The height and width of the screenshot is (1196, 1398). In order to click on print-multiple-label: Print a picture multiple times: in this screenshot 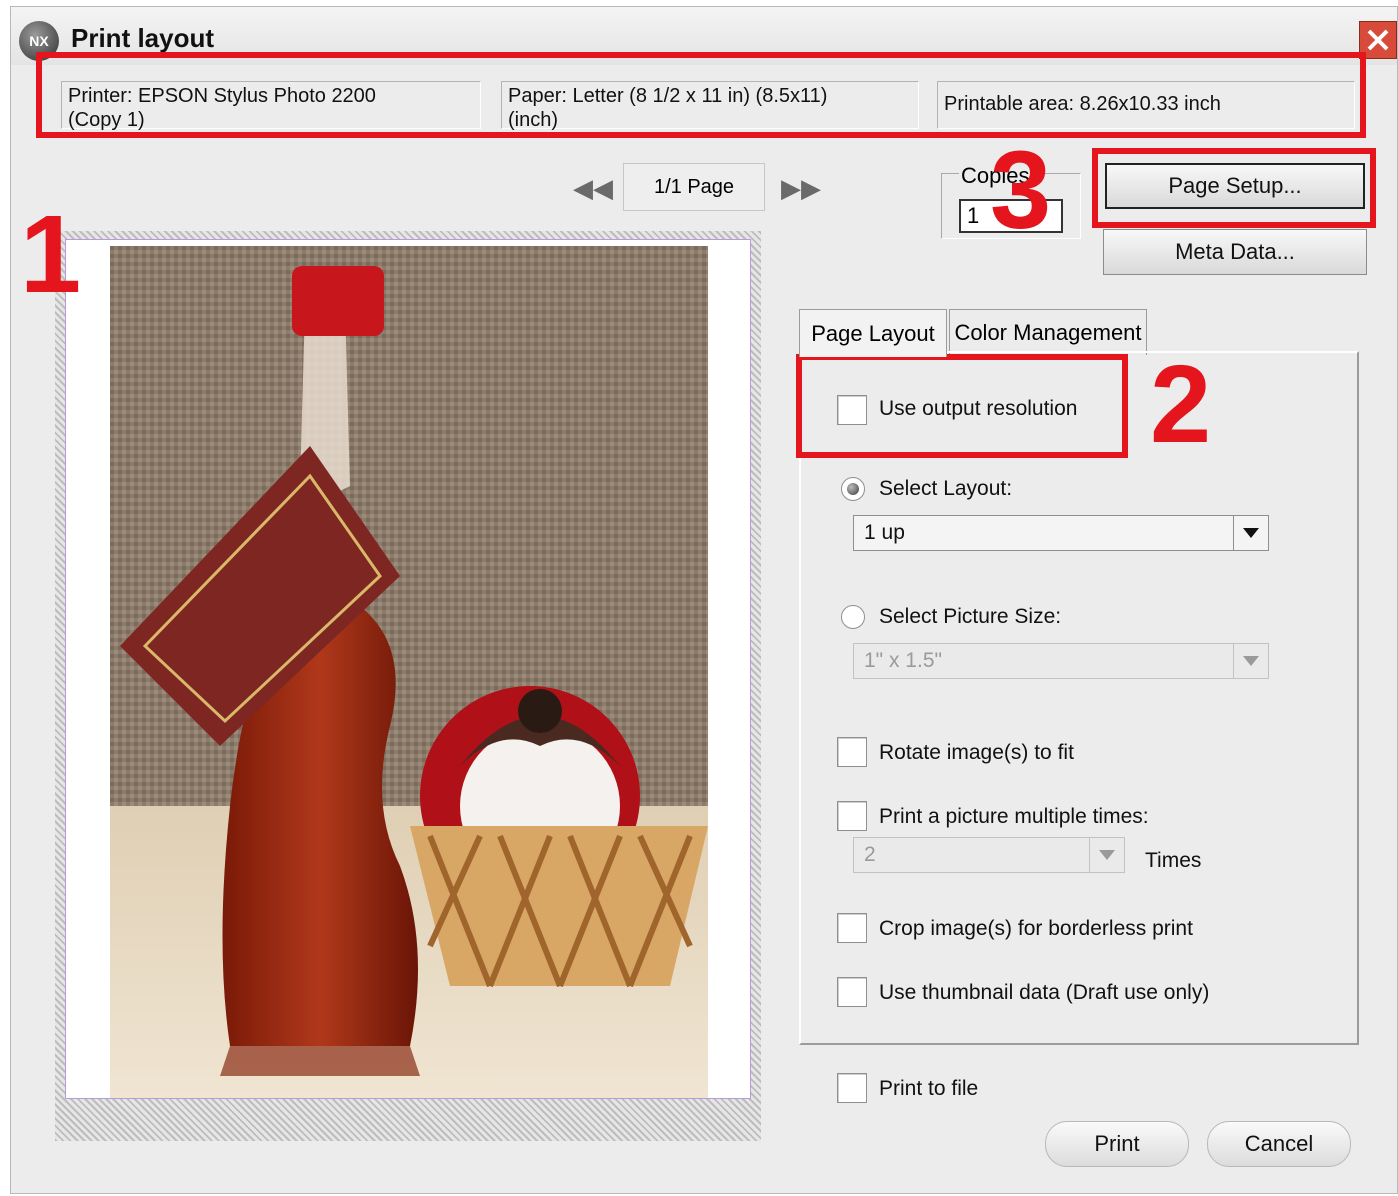, I will do `click(1014, 816)`.